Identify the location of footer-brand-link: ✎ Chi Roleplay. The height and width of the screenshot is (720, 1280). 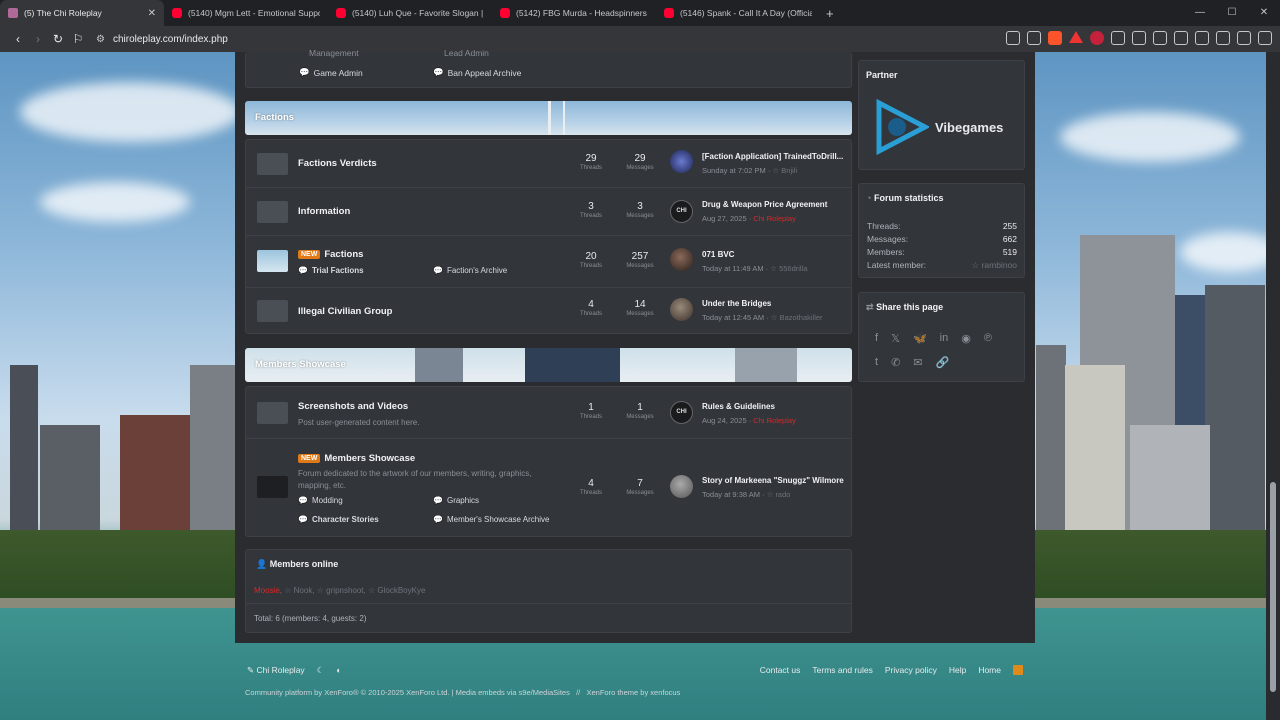
(276, 670).